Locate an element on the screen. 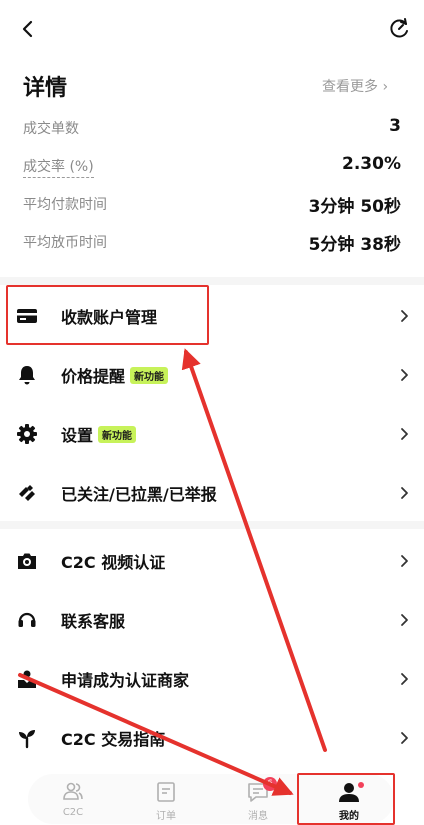 This screenshot has height=825, width=424. menu-item-label: 价格提醒 新功能 is located at coordinates (115, 375).